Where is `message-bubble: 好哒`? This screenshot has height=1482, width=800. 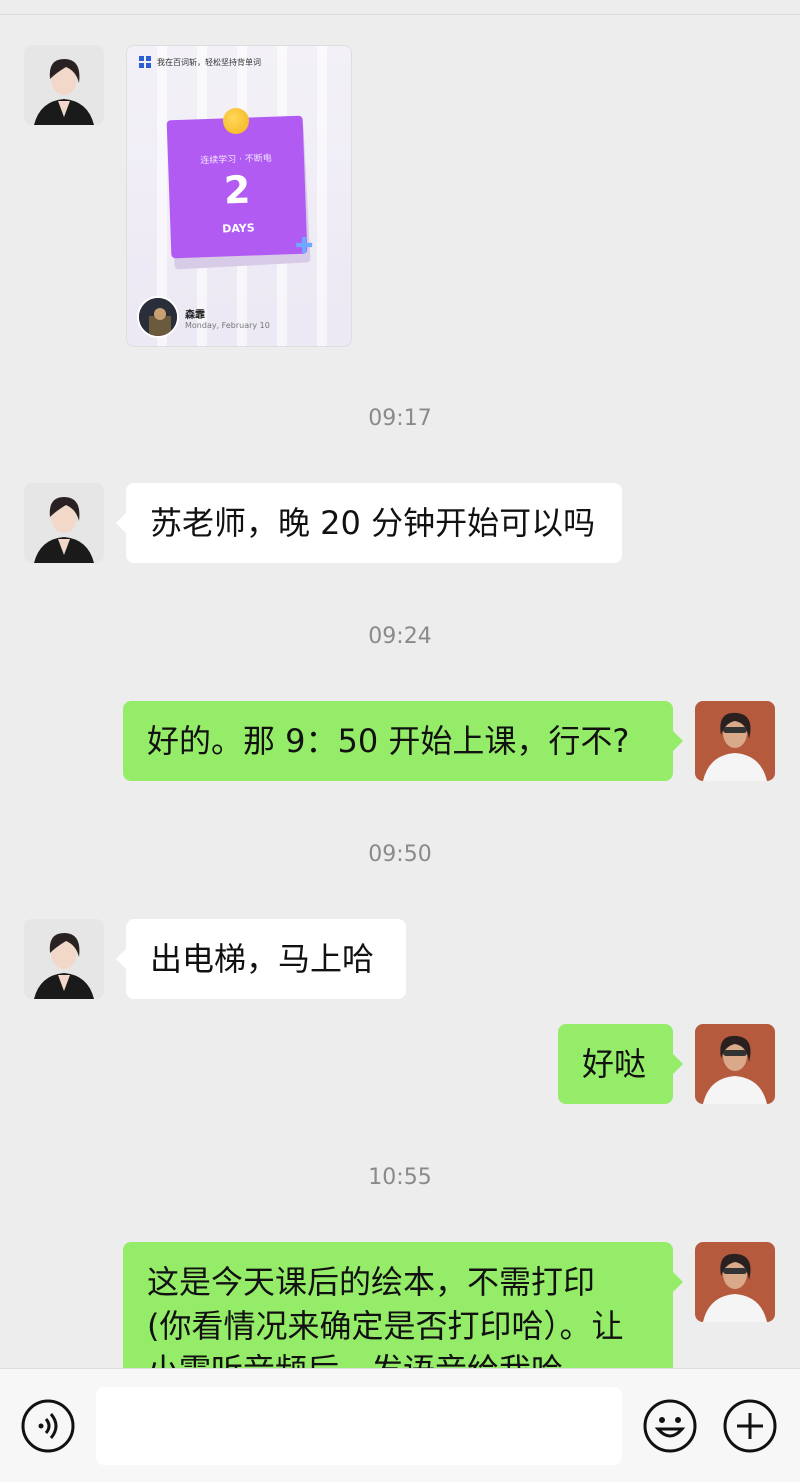 message-bubble: 好哒 is located at coordinates (620, 1064).